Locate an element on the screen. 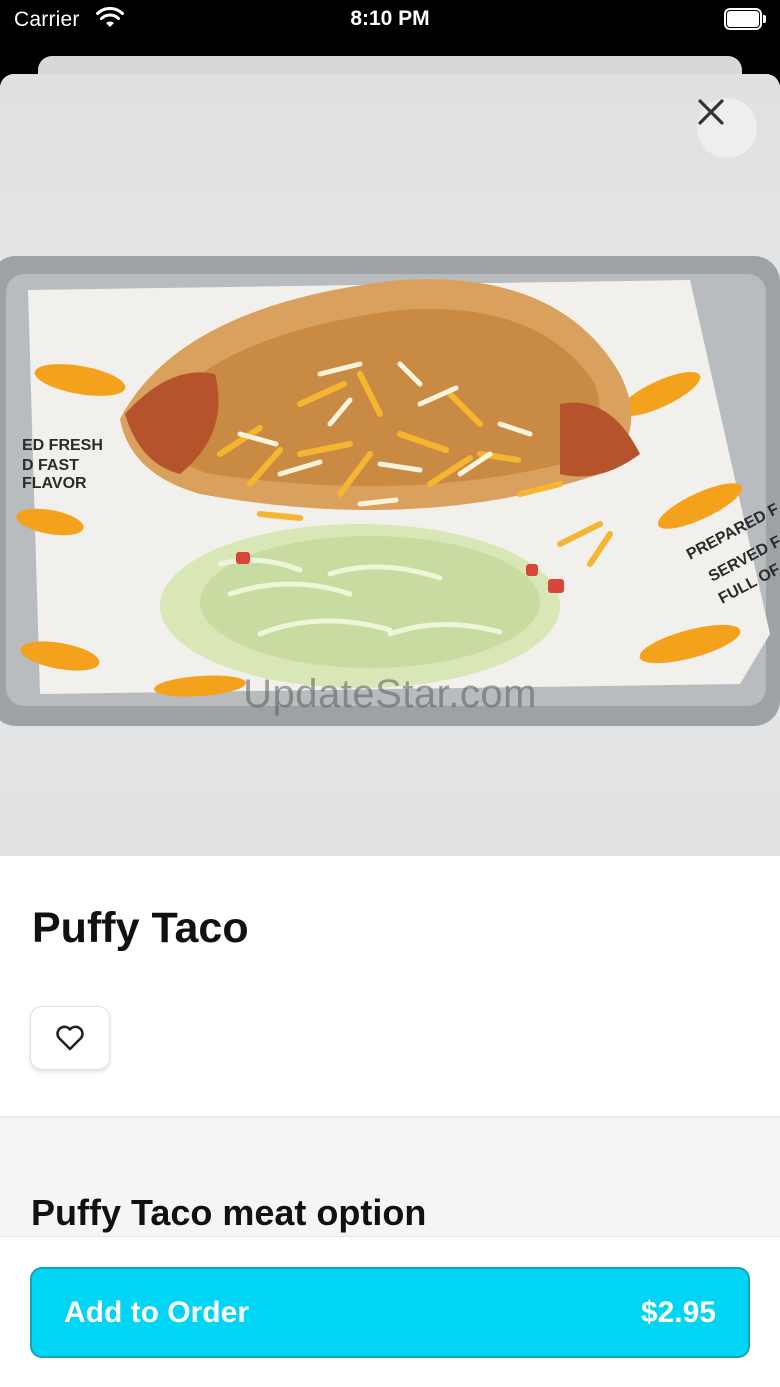 This screenshot has width=780, height=1387. heart-icon is located at coordinates (70, 1038).